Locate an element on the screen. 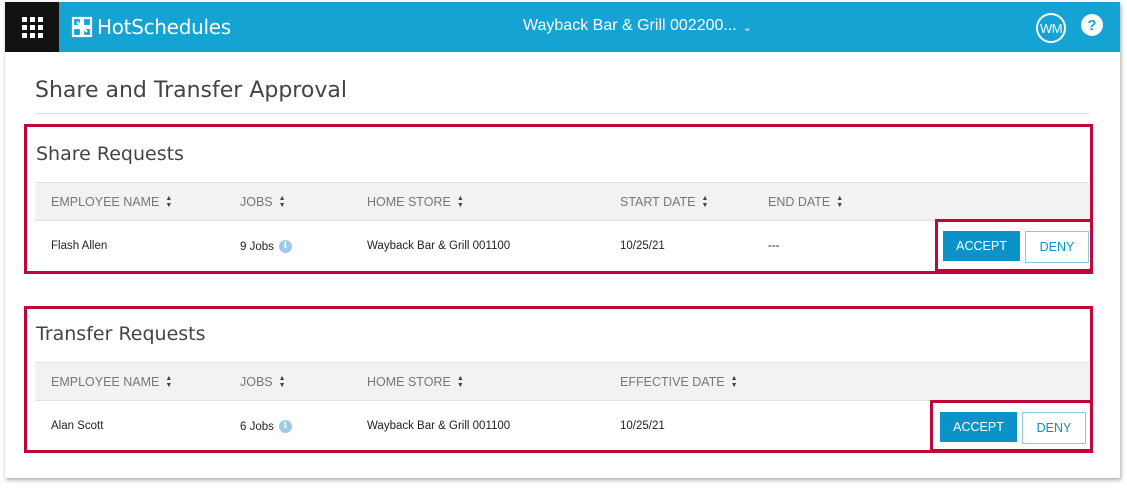 The image size is (1127, 488). brand-name: HotSchedules is located at coordinates (164, 27).